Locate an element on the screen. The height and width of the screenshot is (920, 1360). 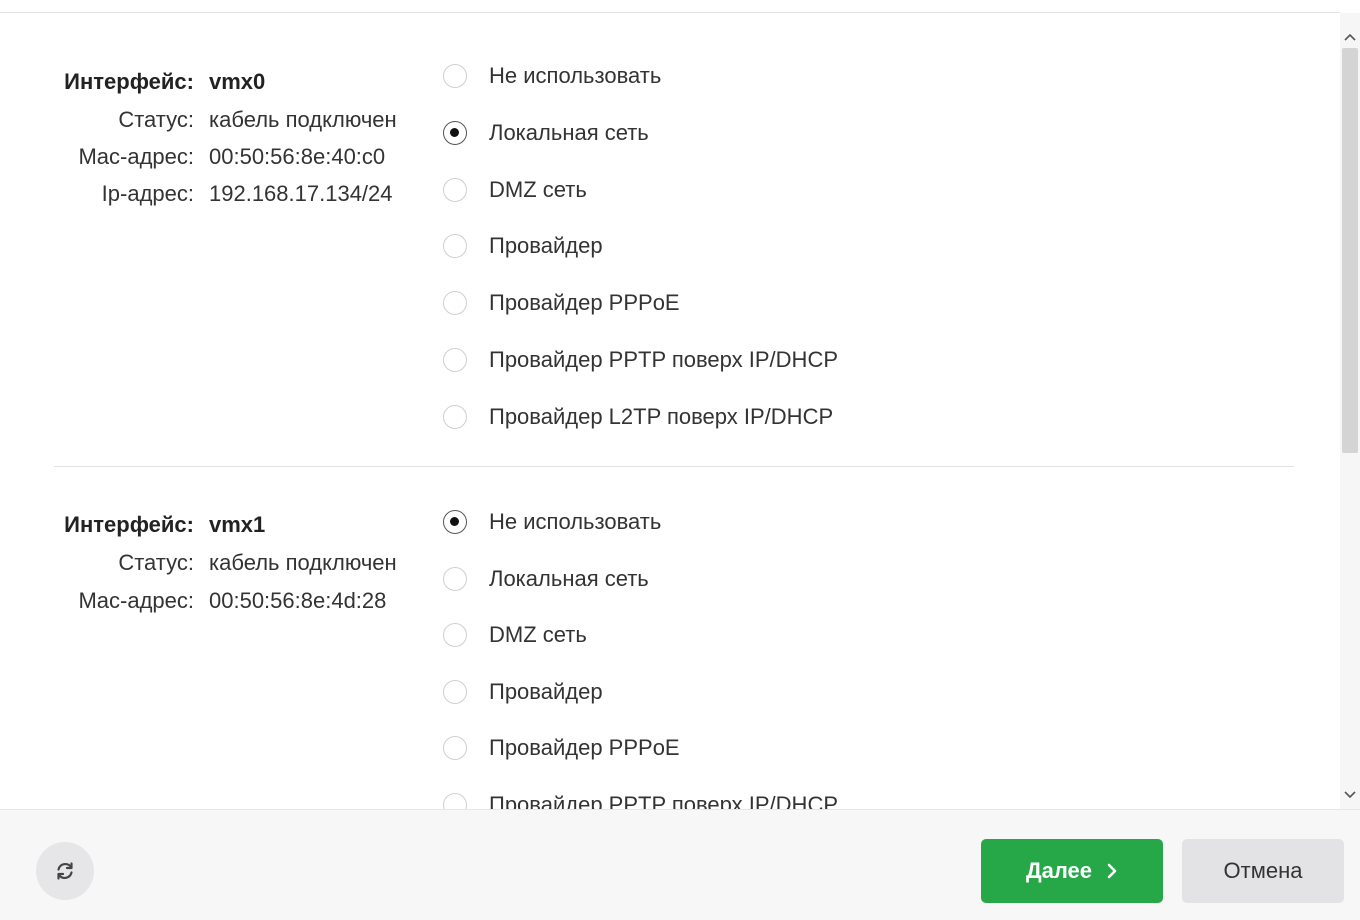
vertical-scrollbar is located at coordinates (1350, 411).